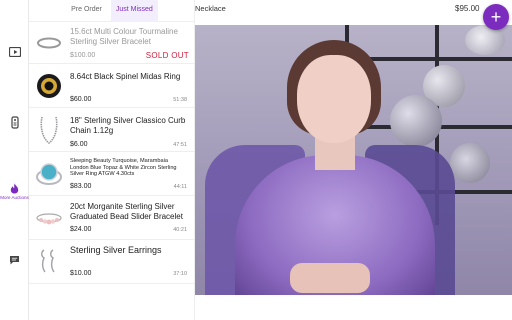 The height and width of the screenshot is (320, 512). Describe the element at coordinates (14, 197) in the screenshot. I see `more-auctions-label: More Auctions` at that location.